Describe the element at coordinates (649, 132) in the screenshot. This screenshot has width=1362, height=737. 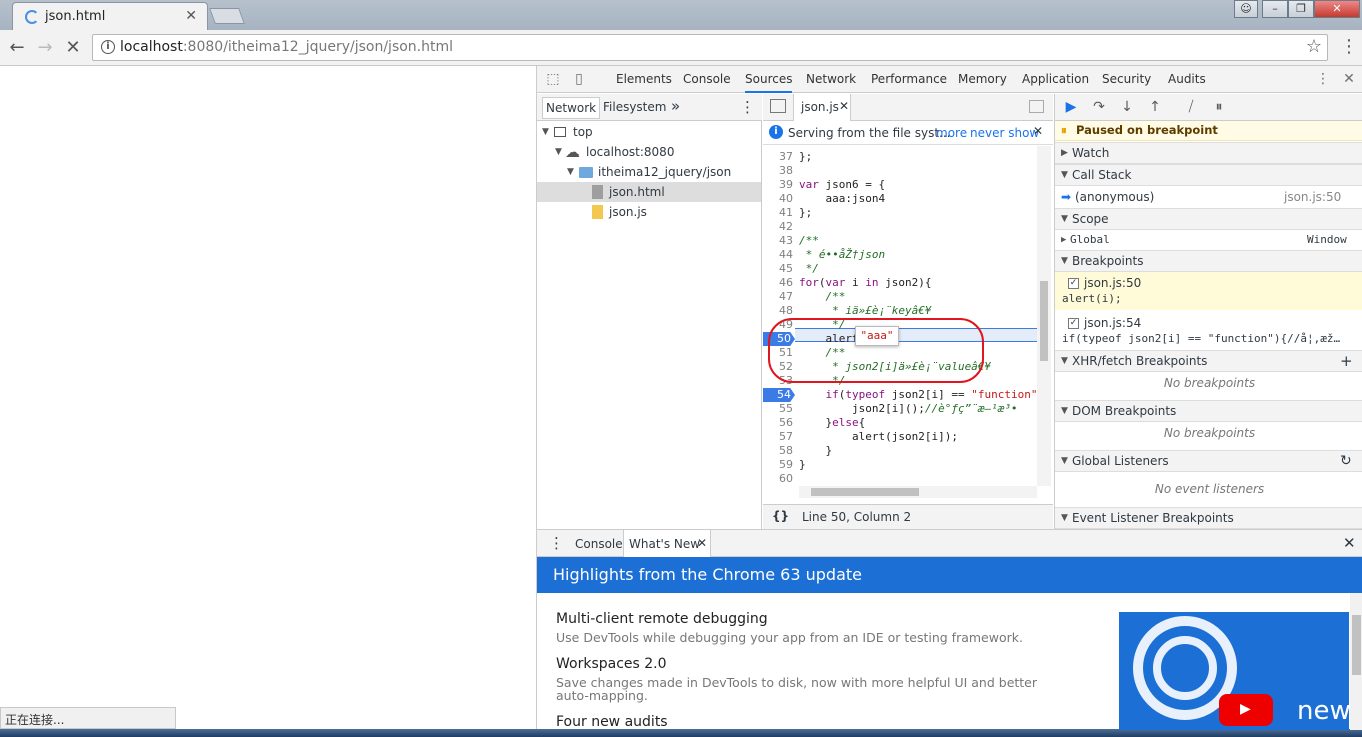
I see `tree-item-top: ▼ top` at that location.